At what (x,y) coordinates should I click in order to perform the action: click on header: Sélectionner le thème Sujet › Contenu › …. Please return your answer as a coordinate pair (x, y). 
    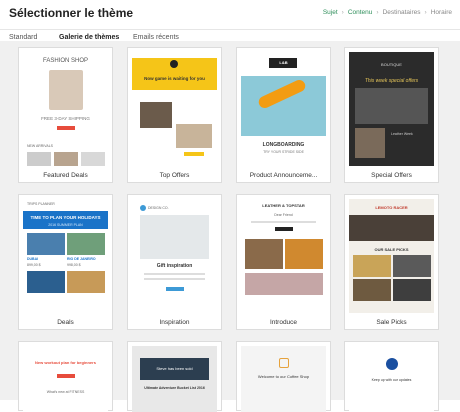
    Looking at the image, I should click on (230, 15).